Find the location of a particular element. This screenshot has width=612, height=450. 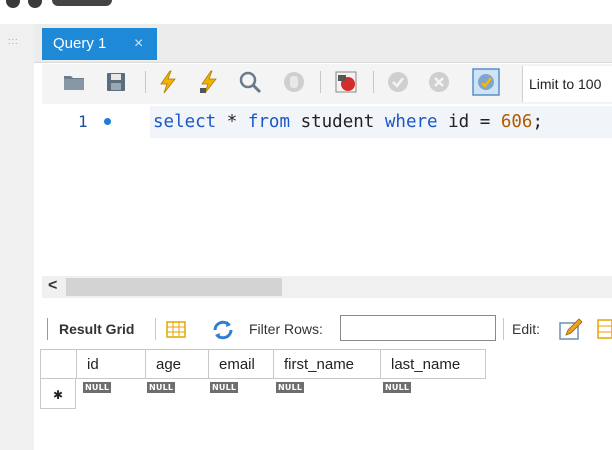

cell-null-first-name: NULL is located at coordinates (290, 387).